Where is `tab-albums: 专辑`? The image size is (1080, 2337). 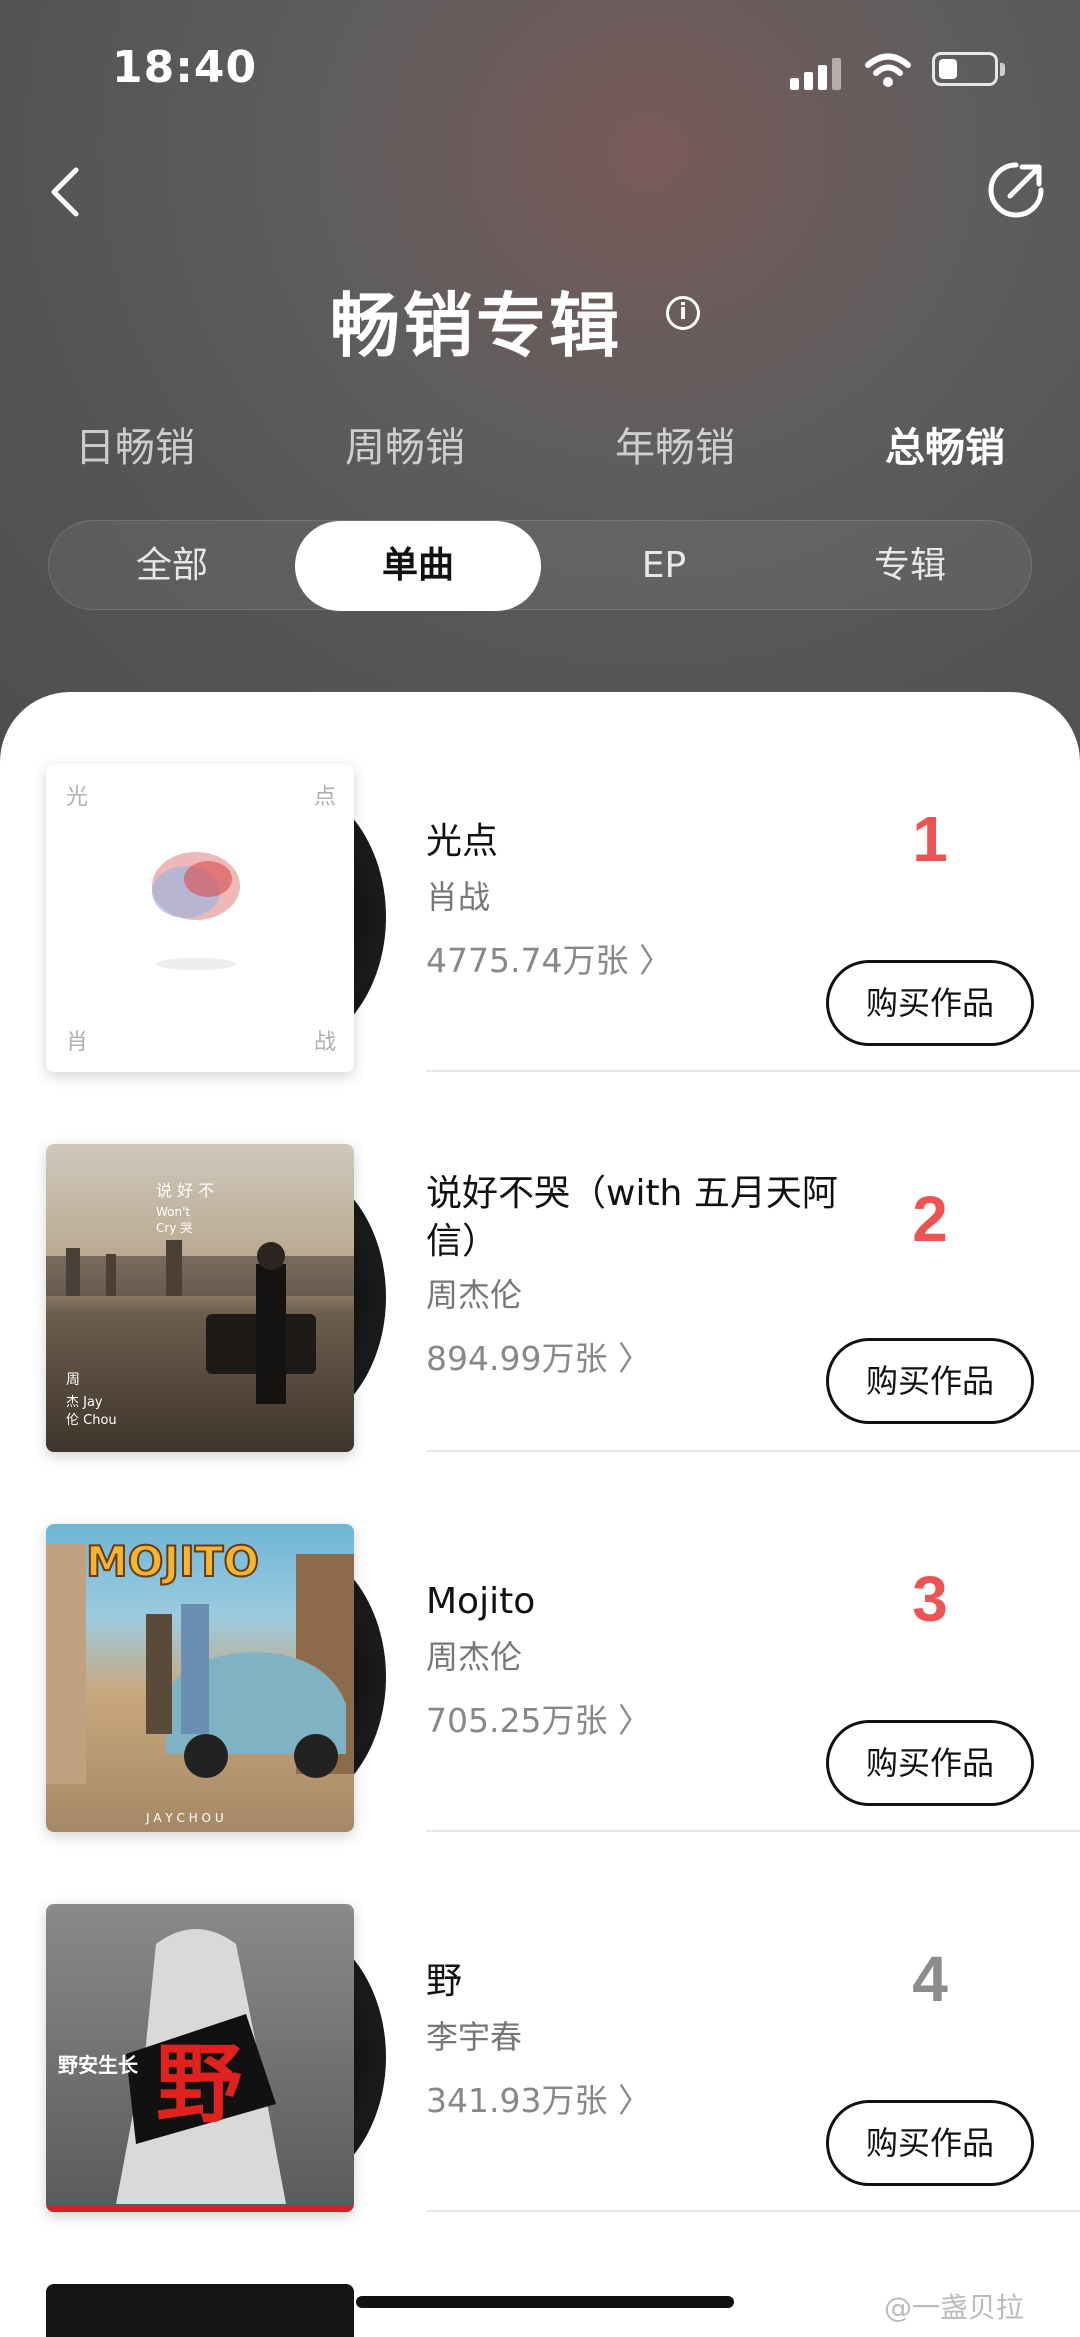
tab-albums: 专辑 is located at coordinates (910, 566).